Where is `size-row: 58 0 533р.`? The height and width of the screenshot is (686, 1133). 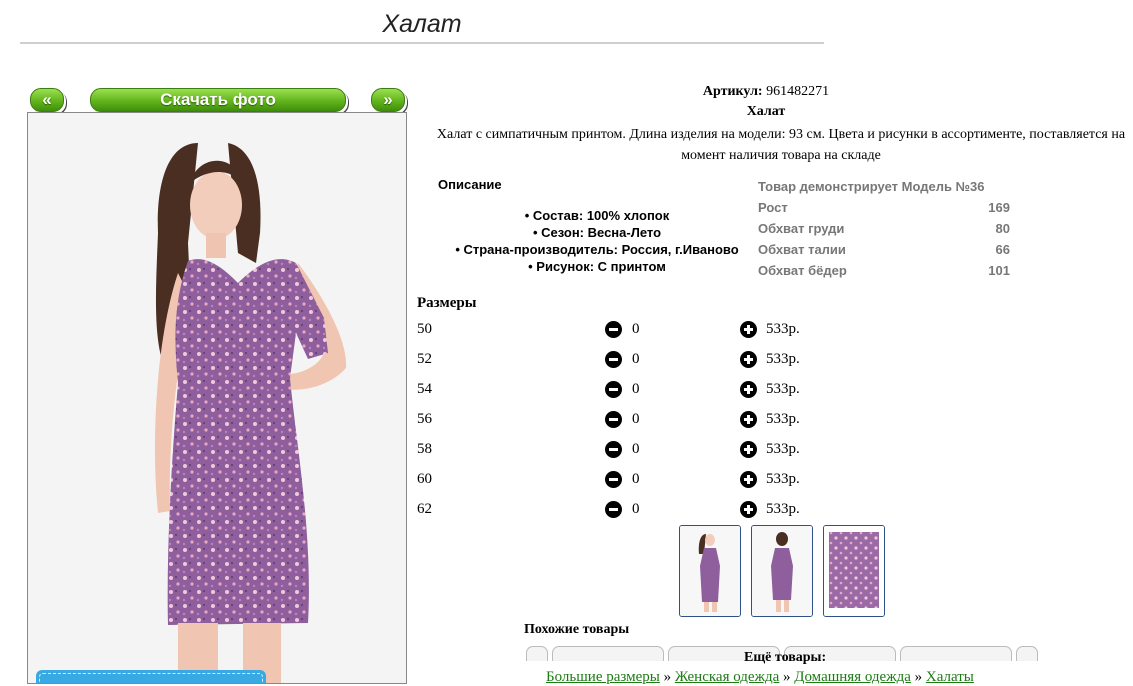
size-row: 58 0 533р. is located at coordinates (627, 451).